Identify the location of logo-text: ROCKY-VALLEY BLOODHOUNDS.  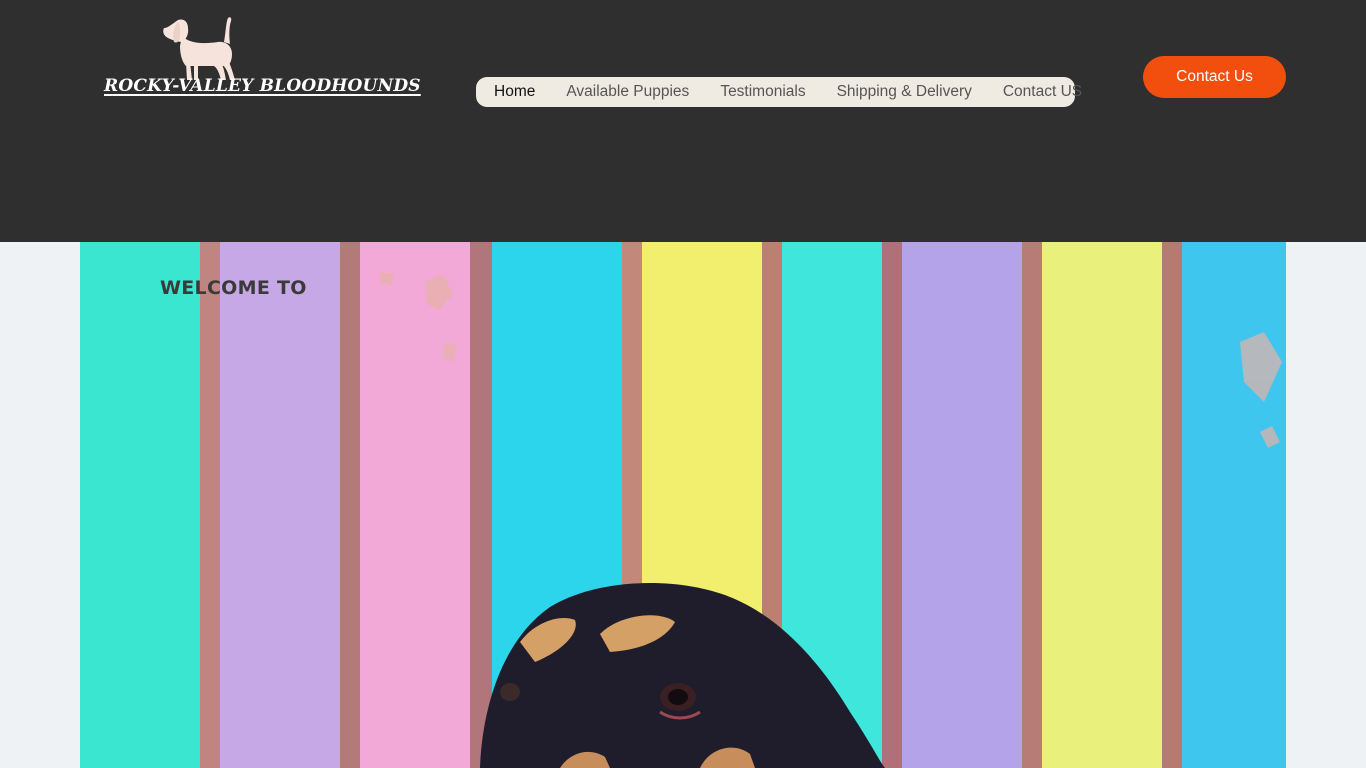
(262, 86).